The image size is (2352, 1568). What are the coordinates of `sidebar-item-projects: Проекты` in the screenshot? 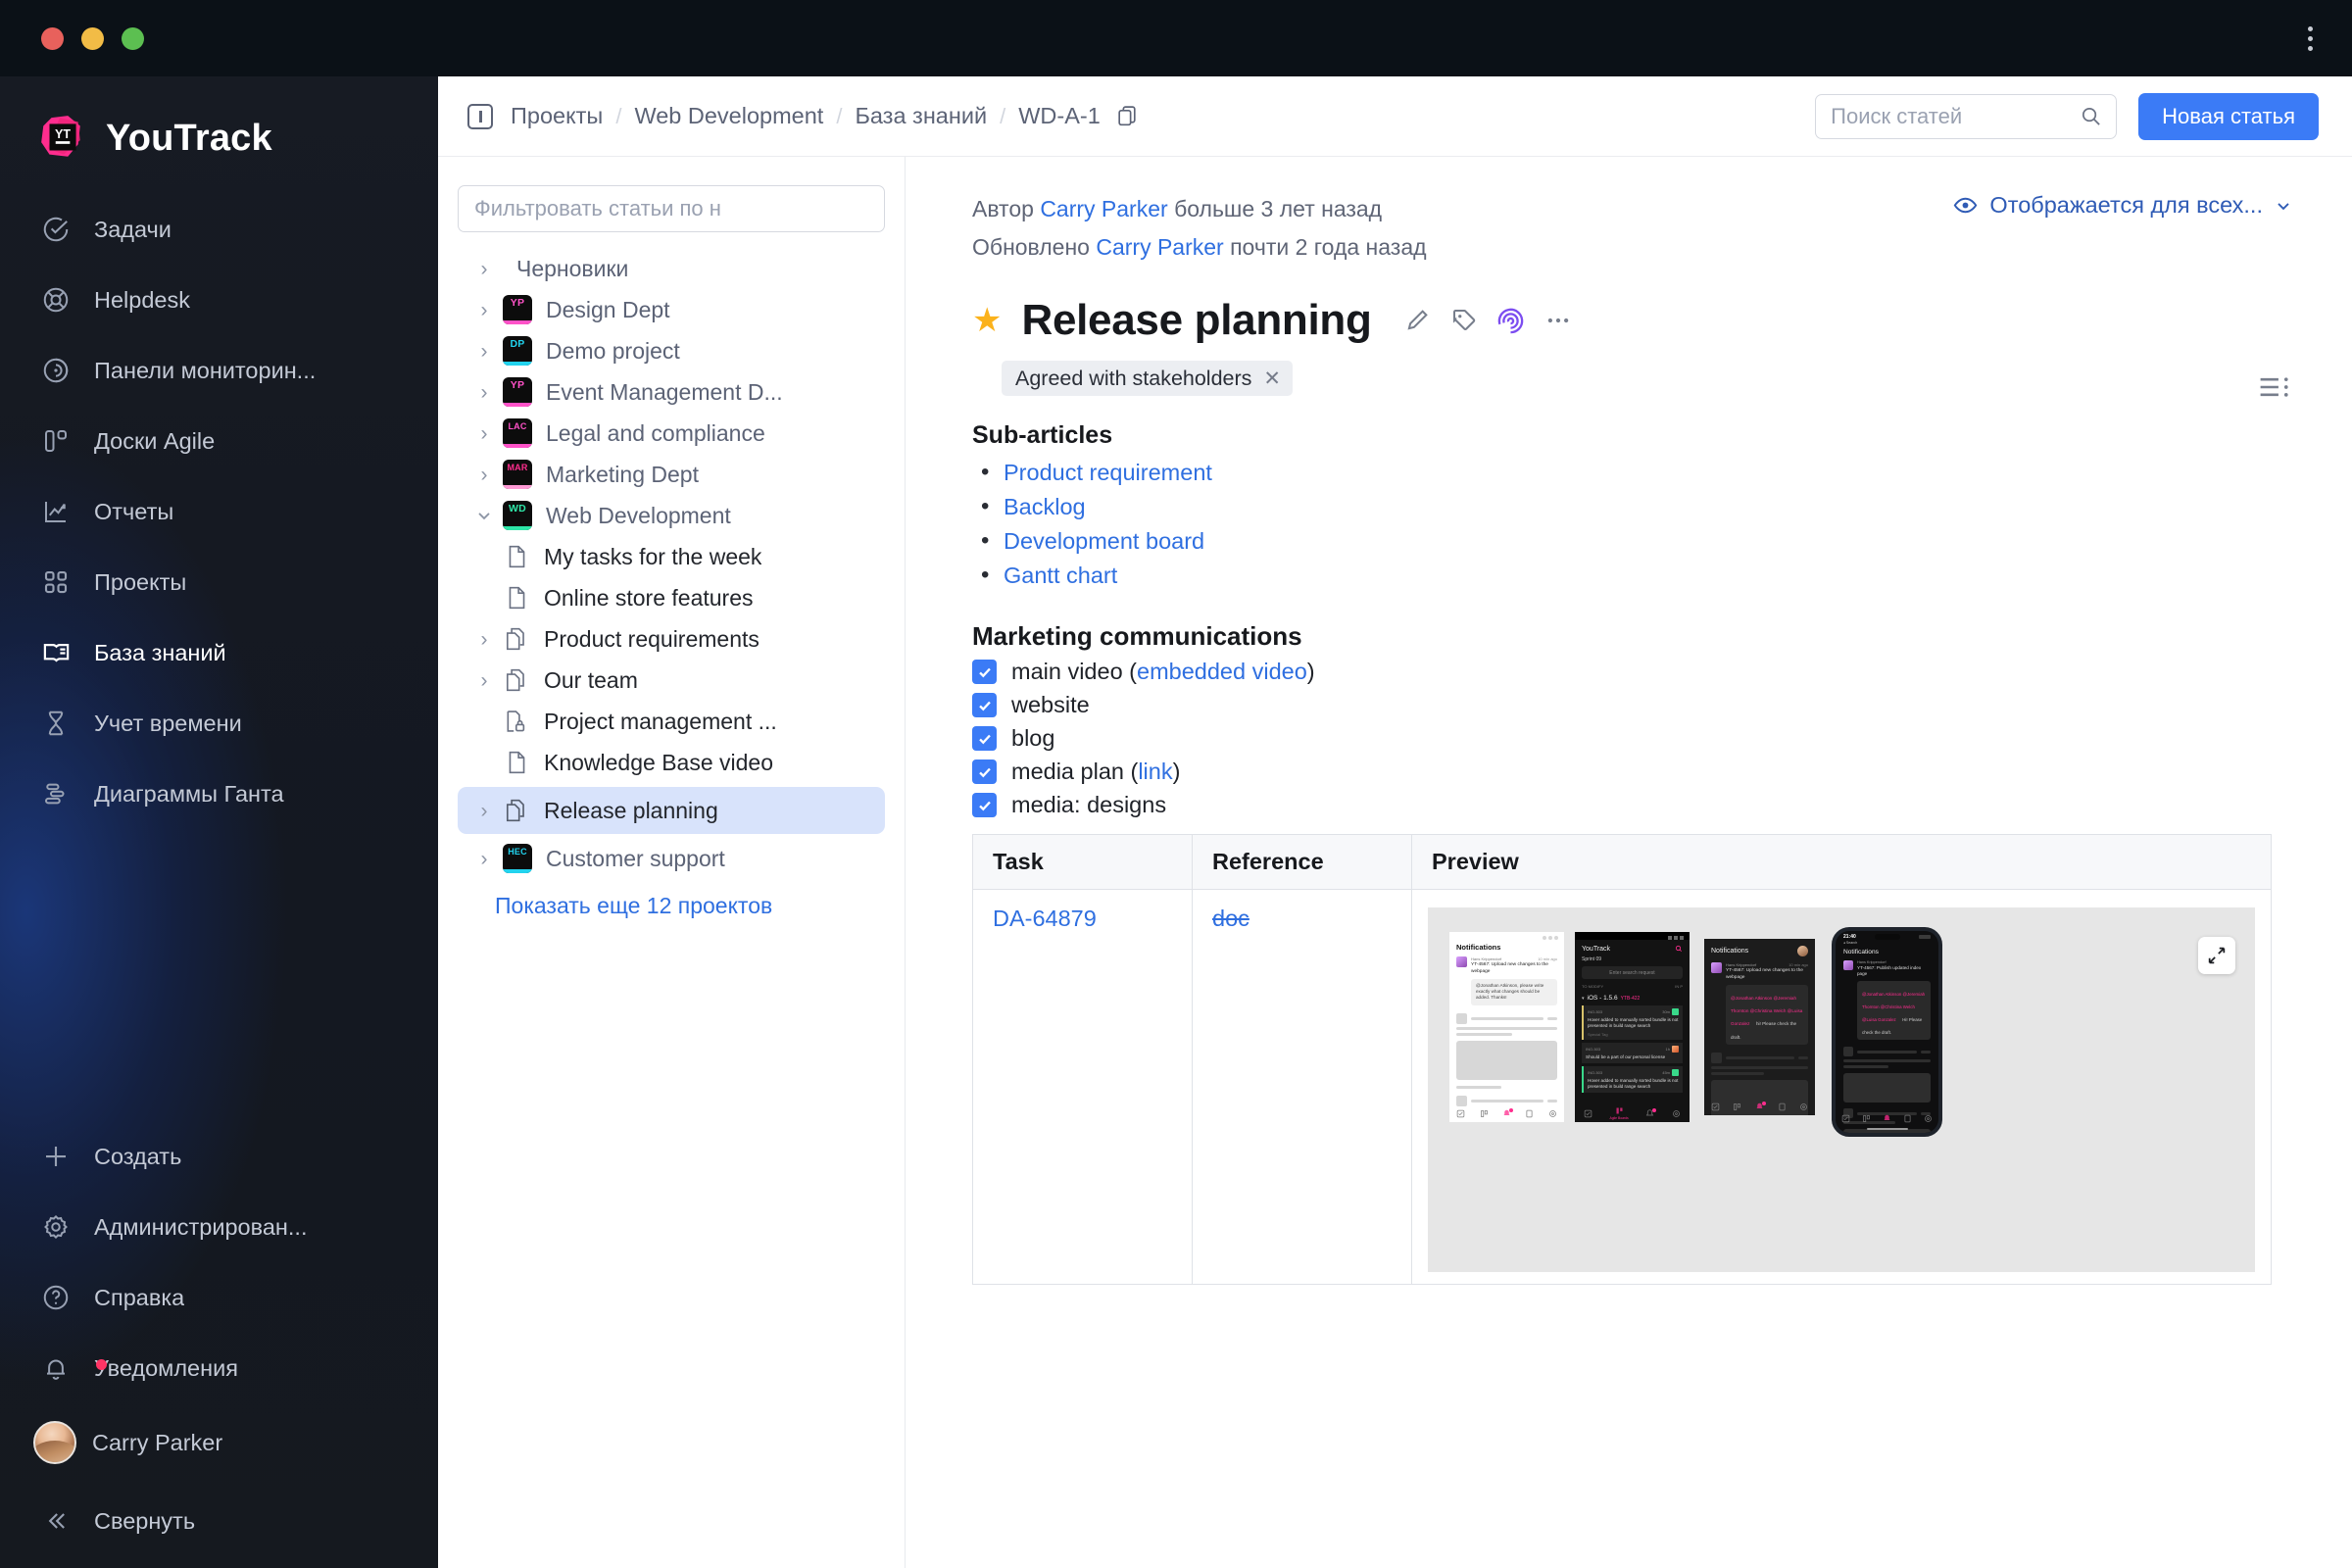 It's located at (219, 582).